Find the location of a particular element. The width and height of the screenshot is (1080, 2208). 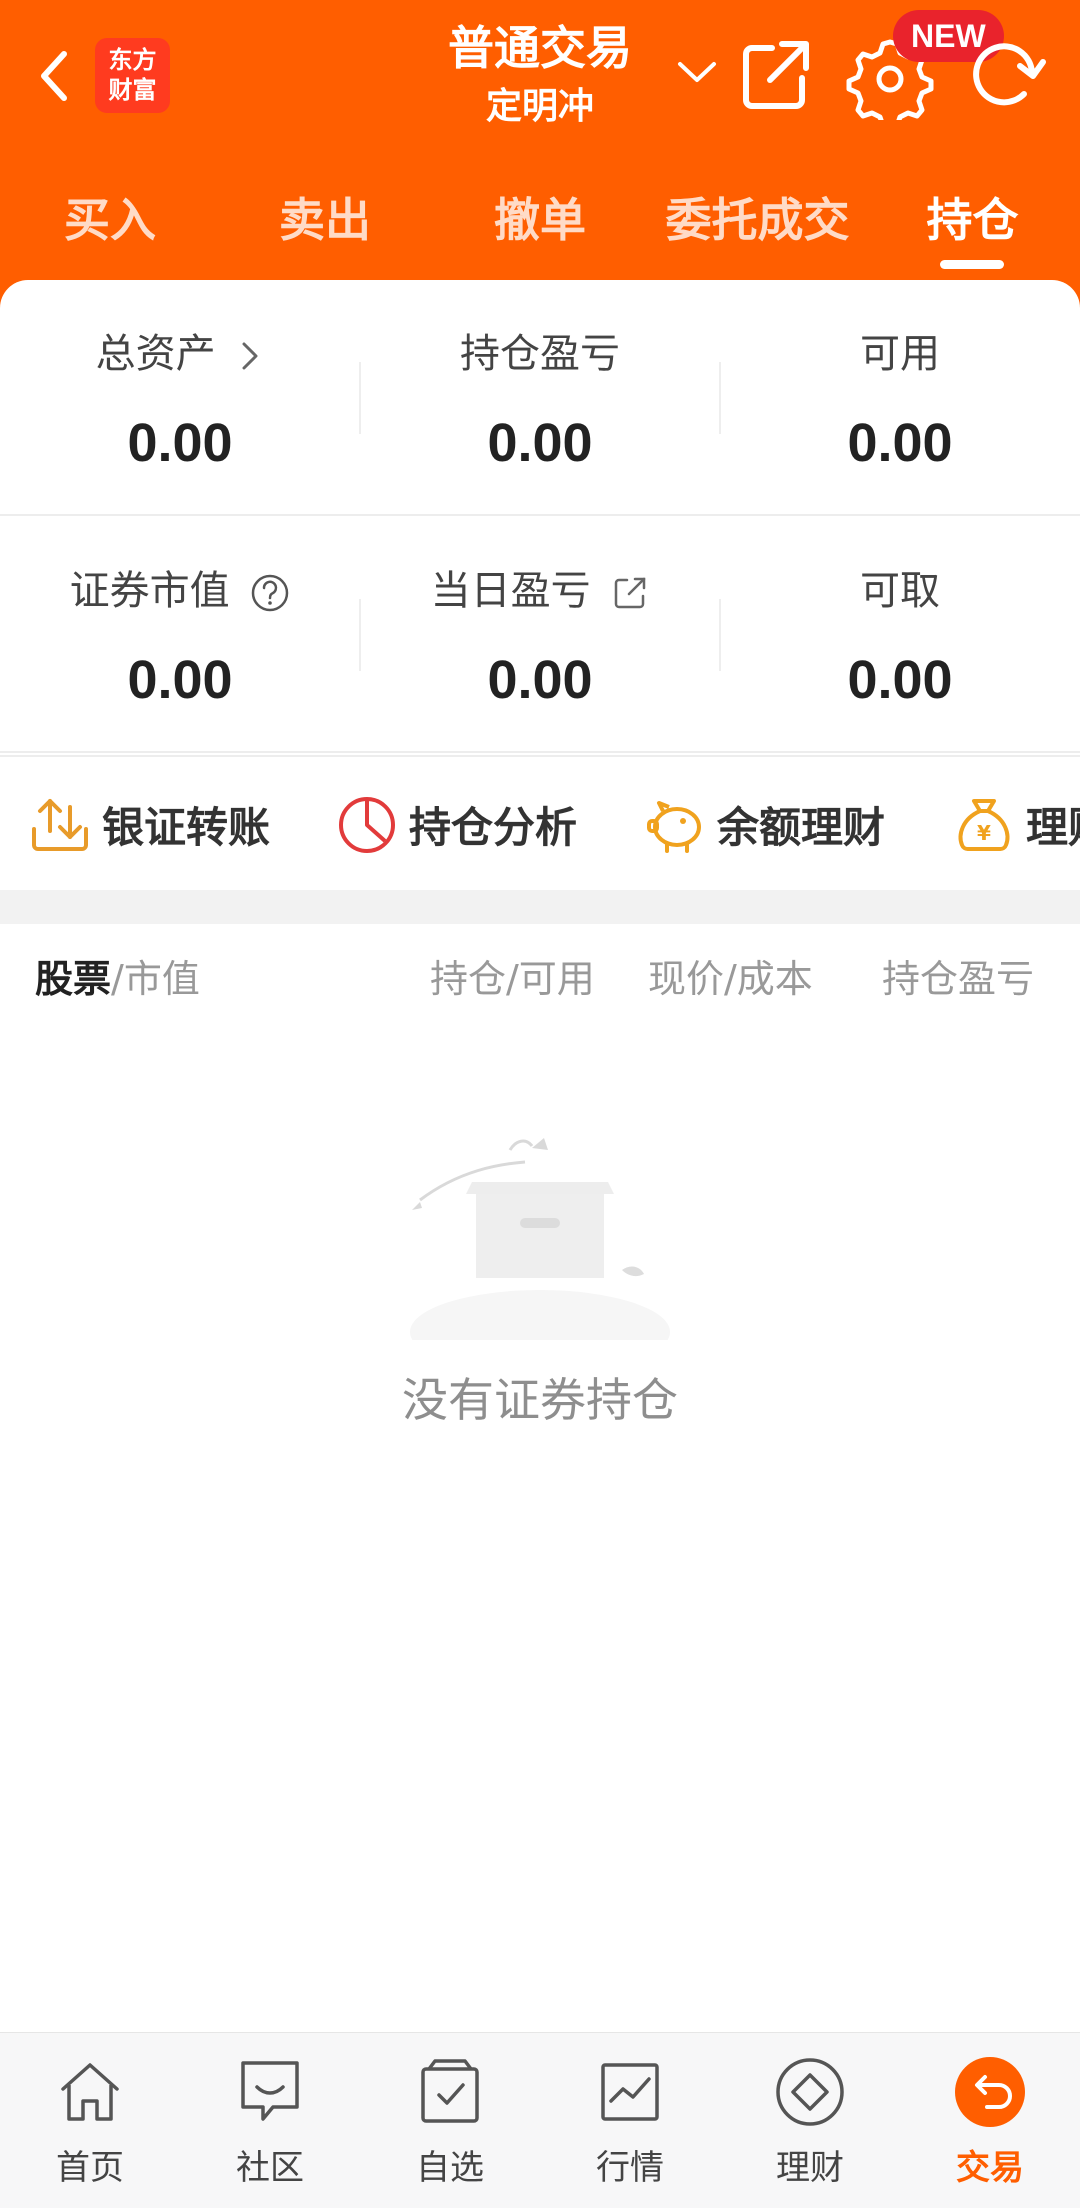

logo-text-line2: 财富 is located at coordinates (132, 89).